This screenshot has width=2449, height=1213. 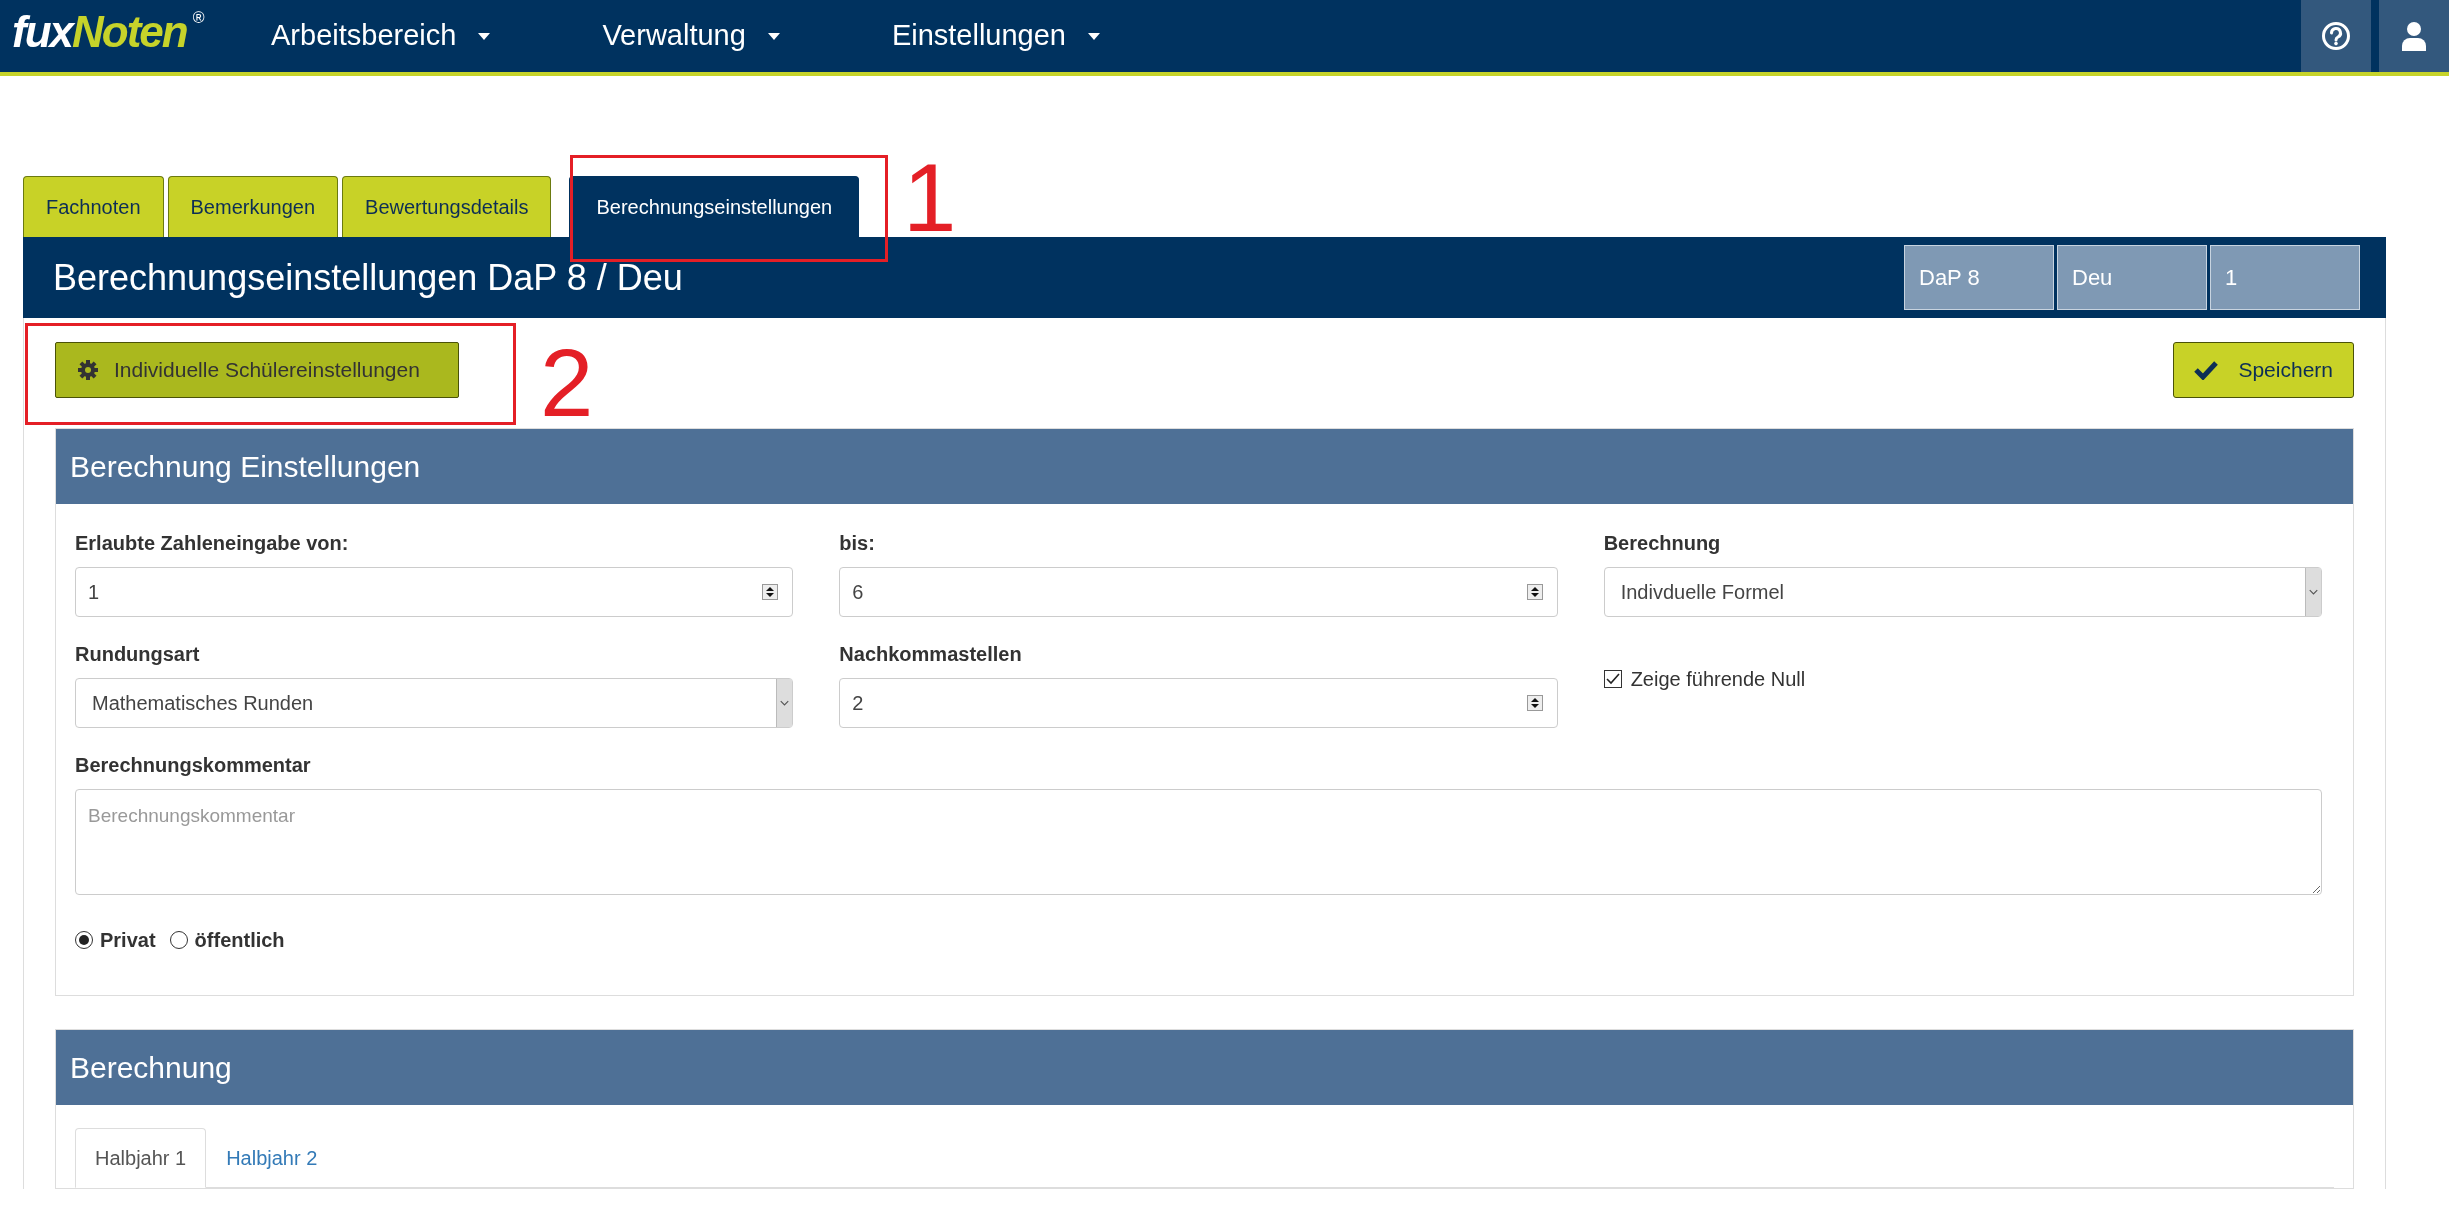 What do you see at coordinates (2263, 370) in the screenshot?
I see `save-button: Speichern` at bounding box center [2263, 370].